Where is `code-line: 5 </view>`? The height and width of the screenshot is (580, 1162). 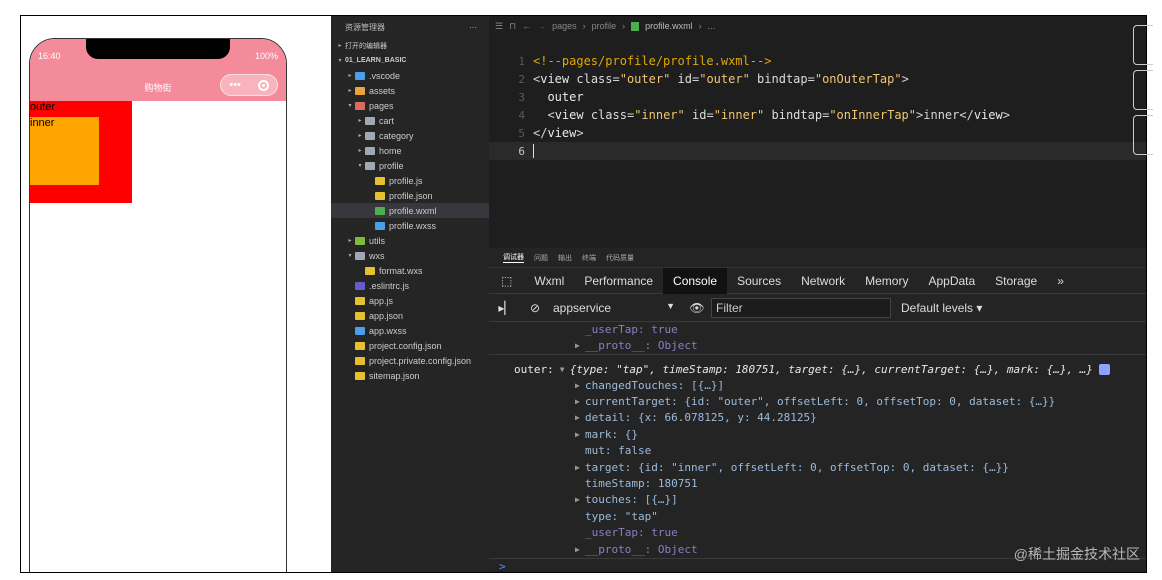
code-line: 5 </view> is located at coordinates (817, 133).